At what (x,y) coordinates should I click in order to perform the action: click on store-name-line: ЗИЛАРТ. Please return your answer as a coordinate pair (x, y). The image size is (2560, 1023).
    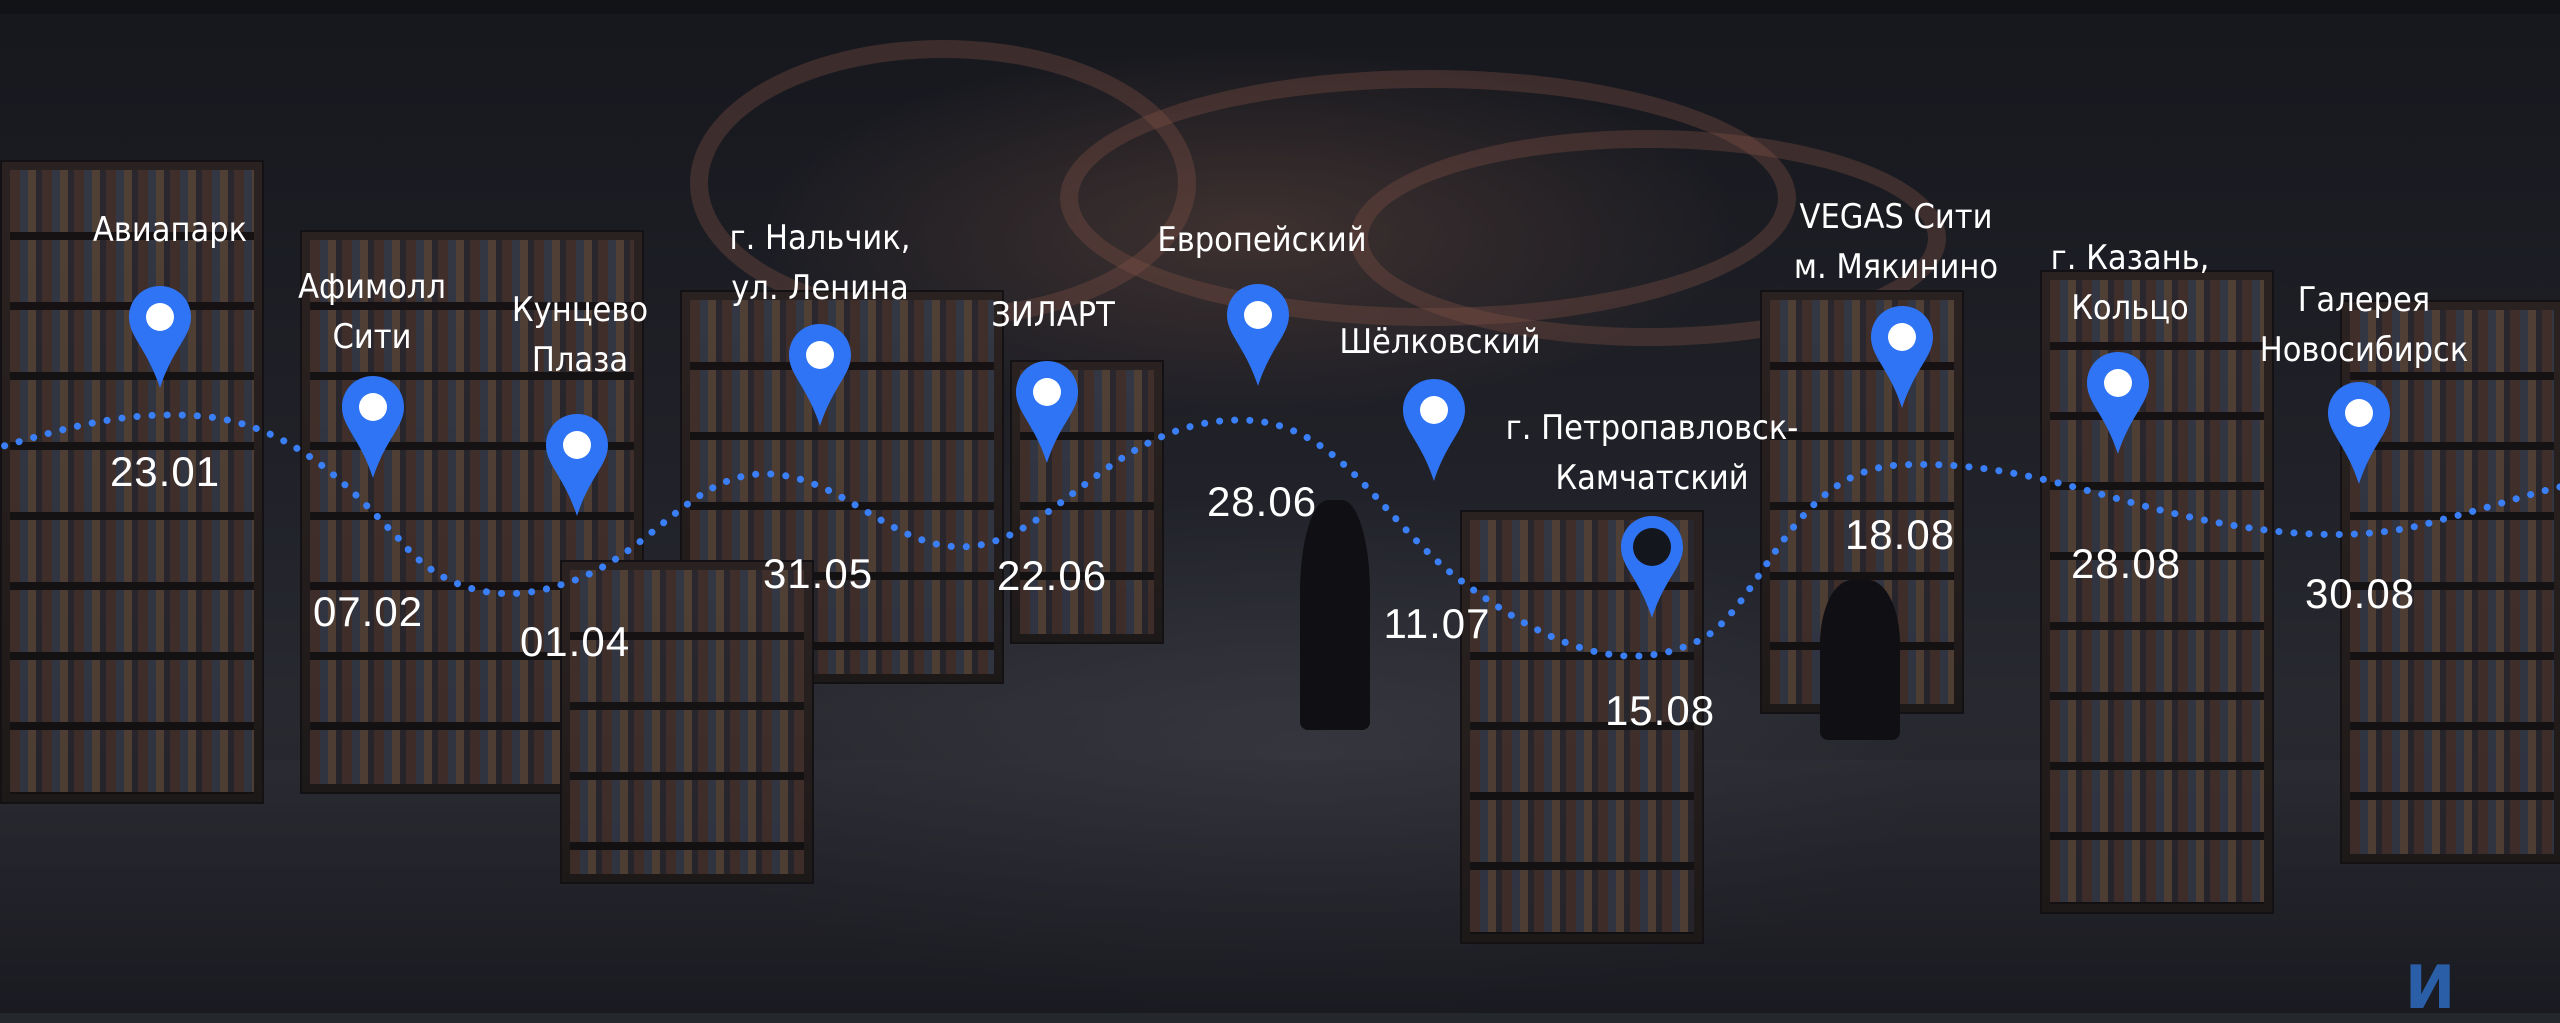
    Looking at the image, I should click on (1053, 315).